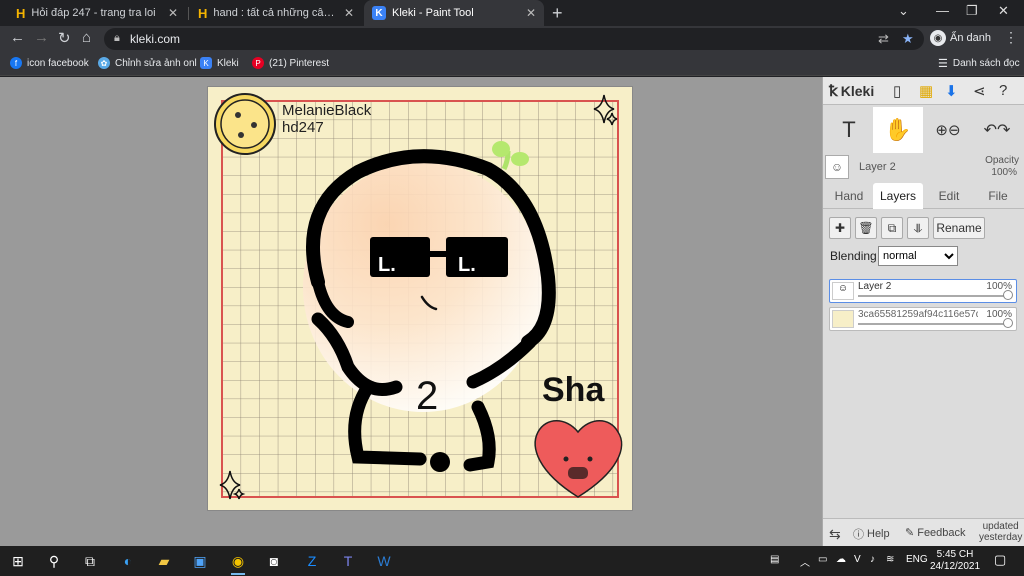 The image size is (1024, 576). What do you see at coordinates (822, 559) in the screenshot?
I see `battery-icon: ▭` at bounding box center [822, 559].